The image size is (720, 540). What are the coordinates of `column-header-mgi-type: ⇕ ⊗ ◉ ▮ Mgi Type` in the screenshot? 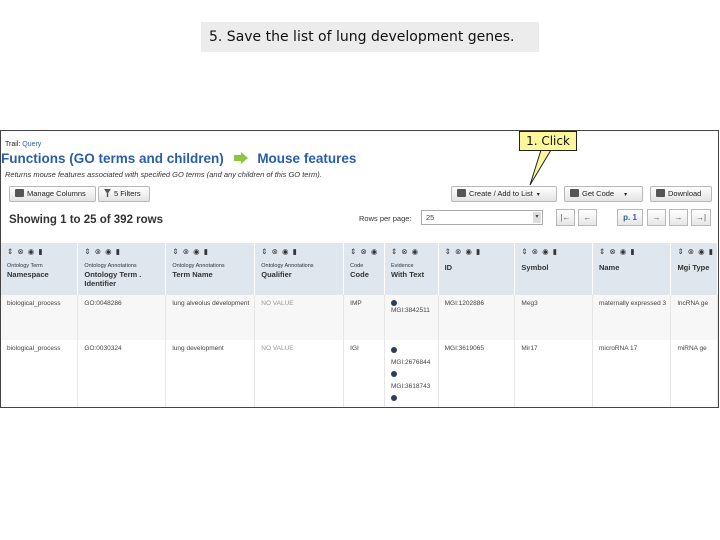 It's located at (694, 269).